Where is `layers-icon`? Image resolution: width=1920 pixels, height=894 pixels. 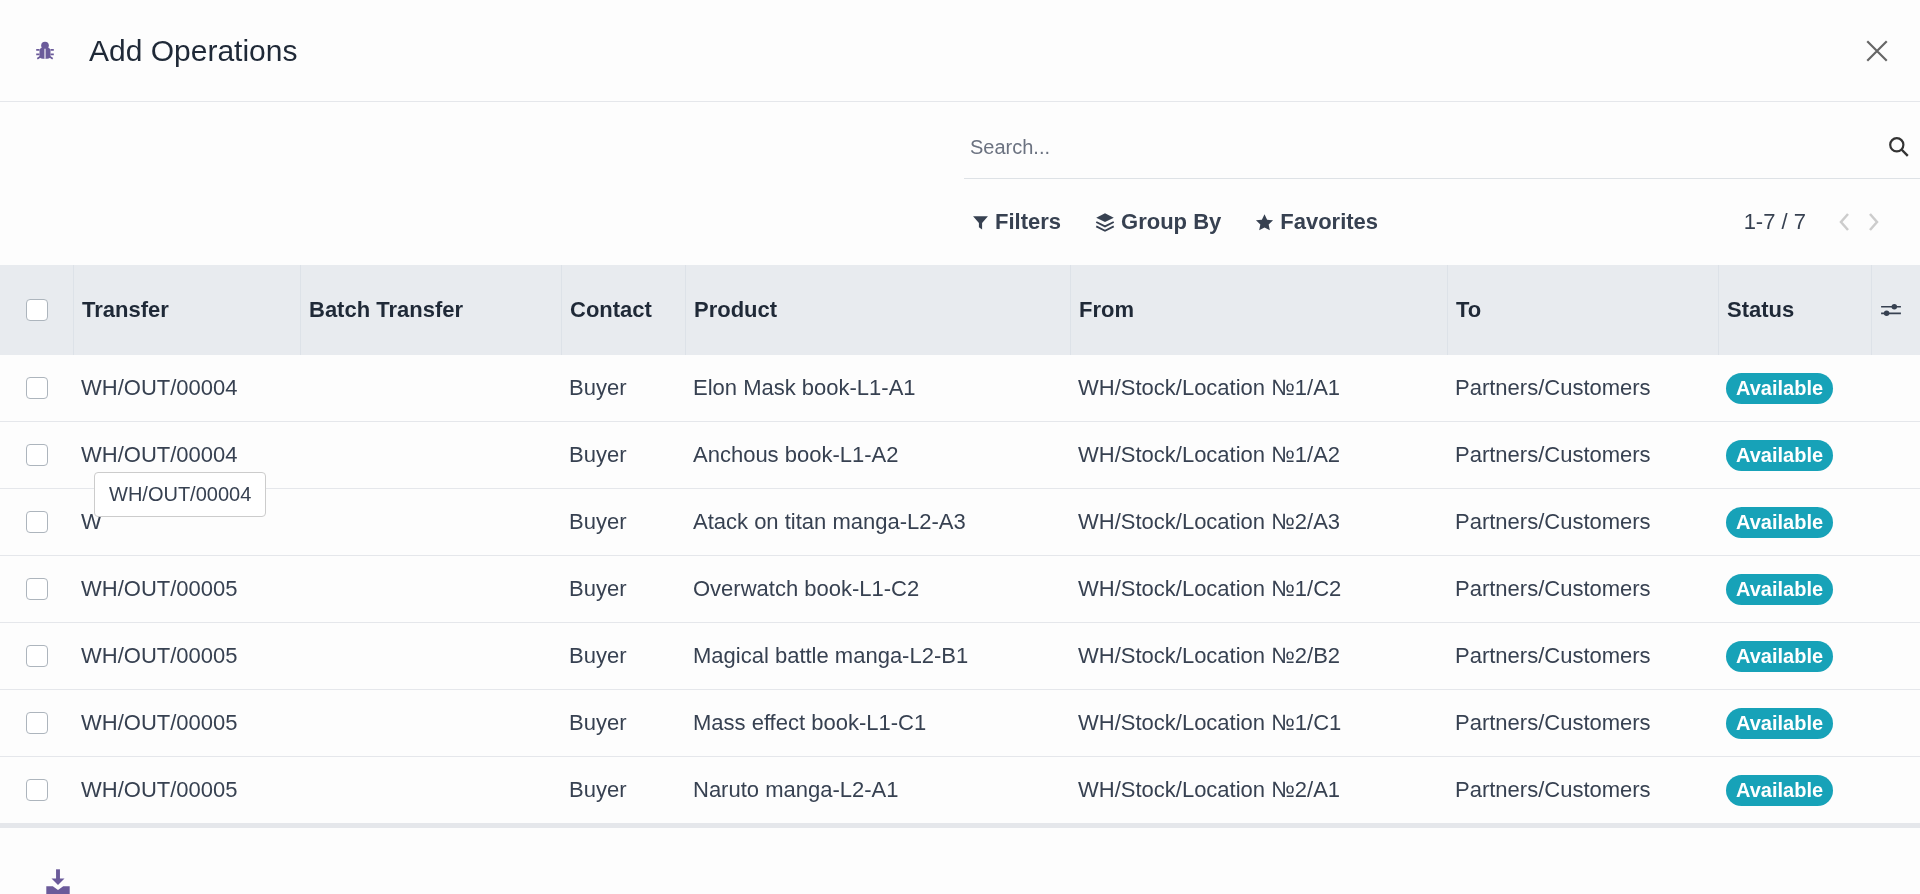 layers-icon is located at coordinates (1105, 222).